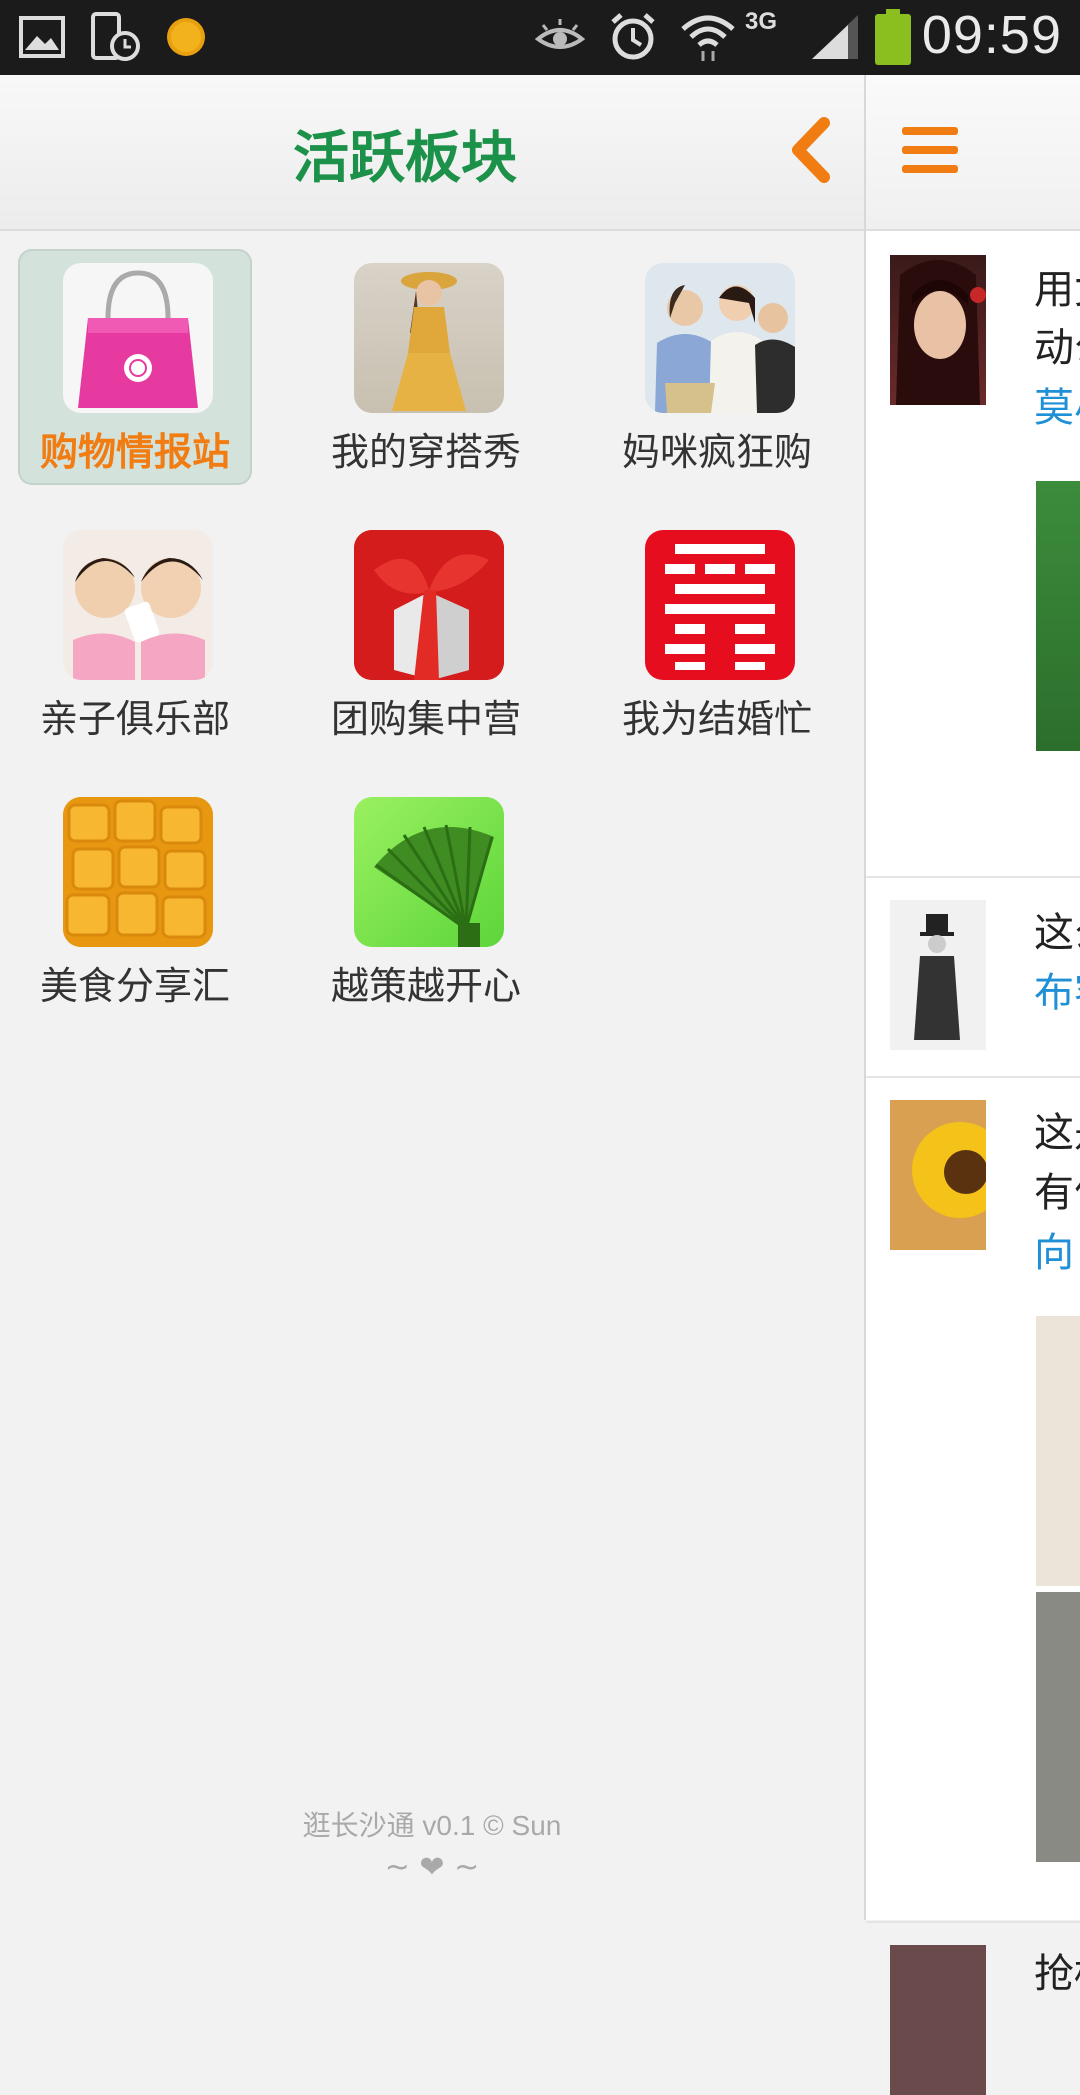 The width and height of the screenshot is (1080, 2095). Describe the element at coordinates (432, 1825) in the screenshot. I see `app-version: 逛长沙通 v0.1 © Sun` at that location.